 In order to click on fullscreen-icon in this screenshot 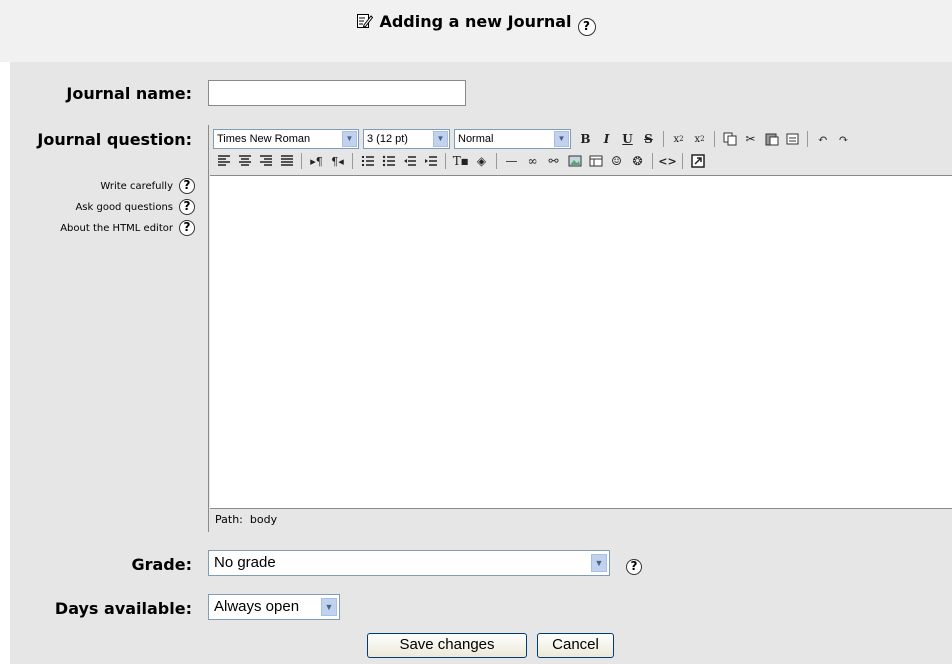, I will do `click(697, 161)`.